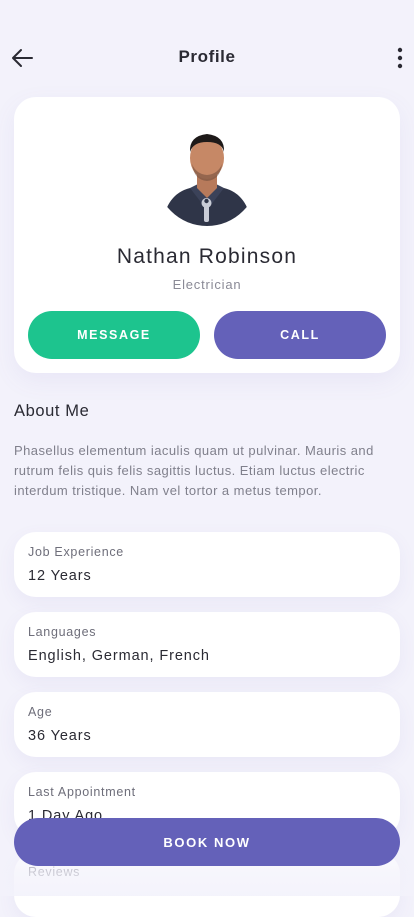 The image size is (414, 917). I want to click on about-heading: About Me, so click(52, 411).